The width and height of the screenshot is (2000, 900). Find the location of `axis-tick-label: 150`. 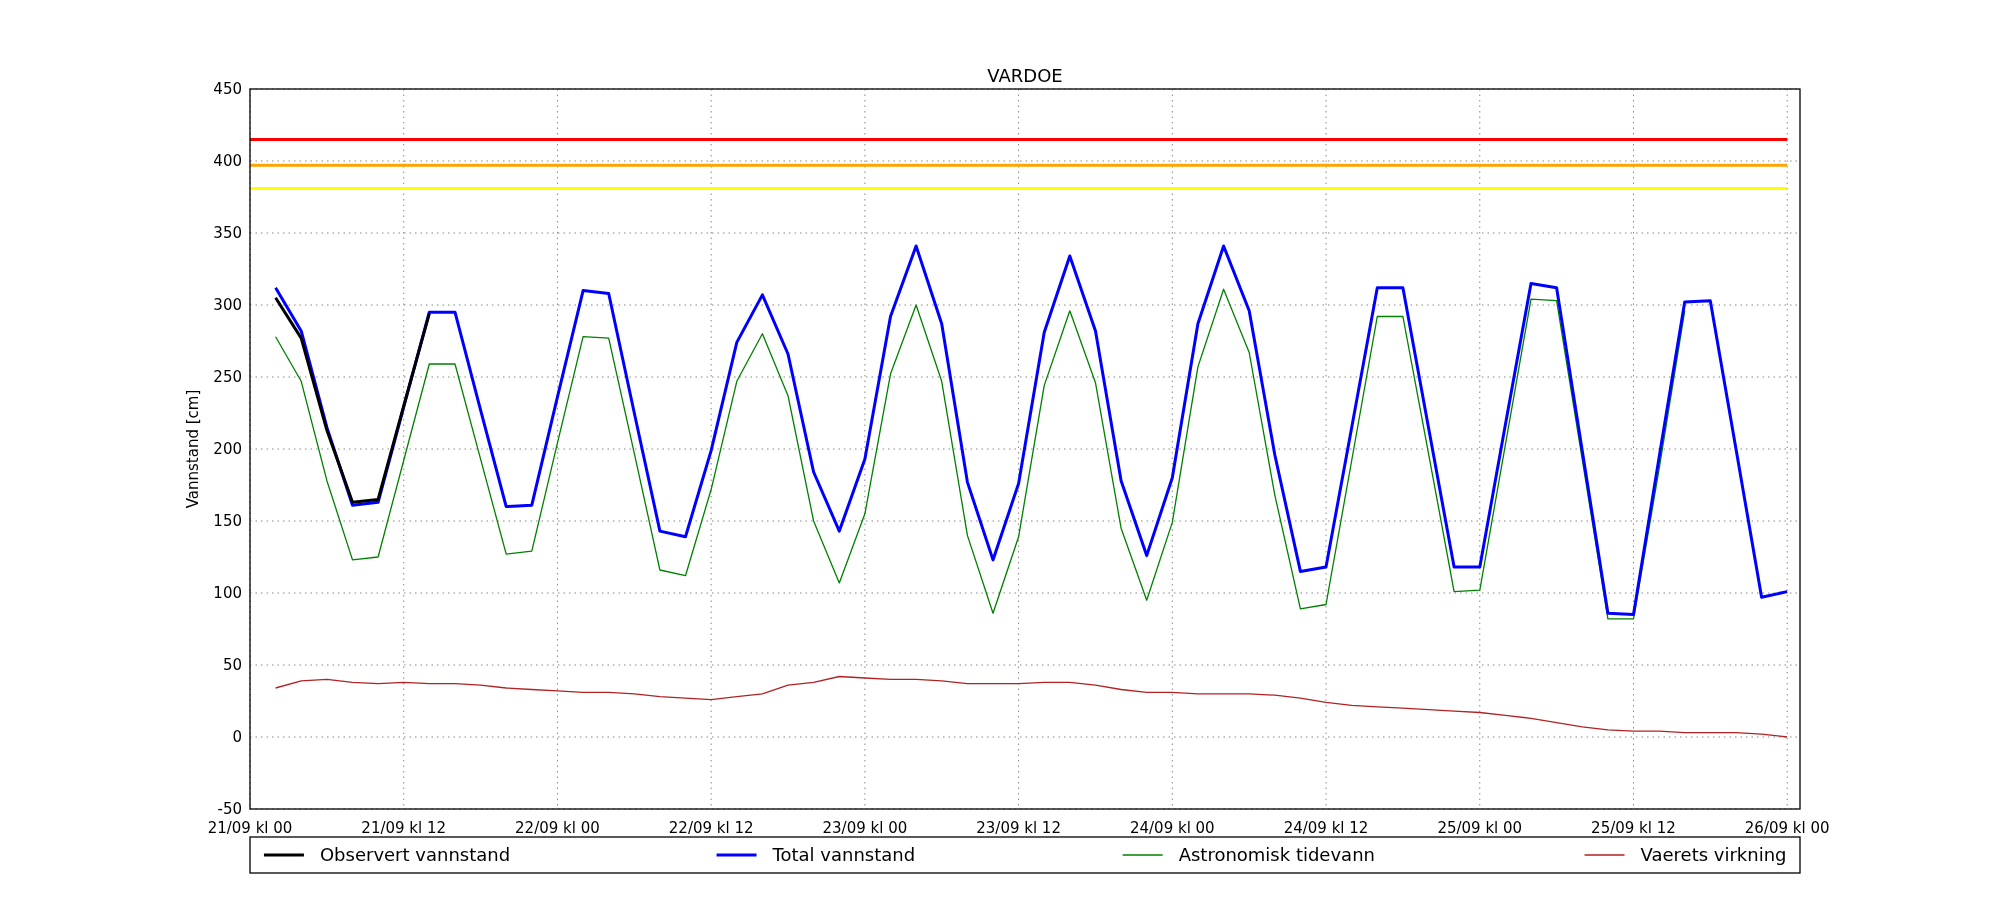

axis-tick-label: 150 is located at coordinates (227, 521).